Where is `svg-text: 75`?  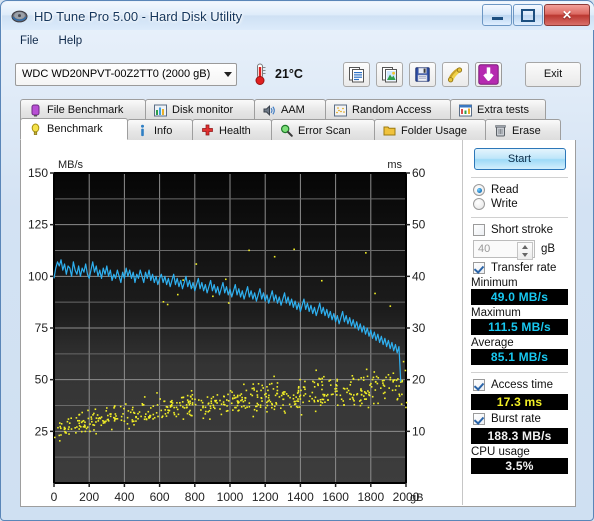
svg-text: 75 is located at coordinates (42, 328).